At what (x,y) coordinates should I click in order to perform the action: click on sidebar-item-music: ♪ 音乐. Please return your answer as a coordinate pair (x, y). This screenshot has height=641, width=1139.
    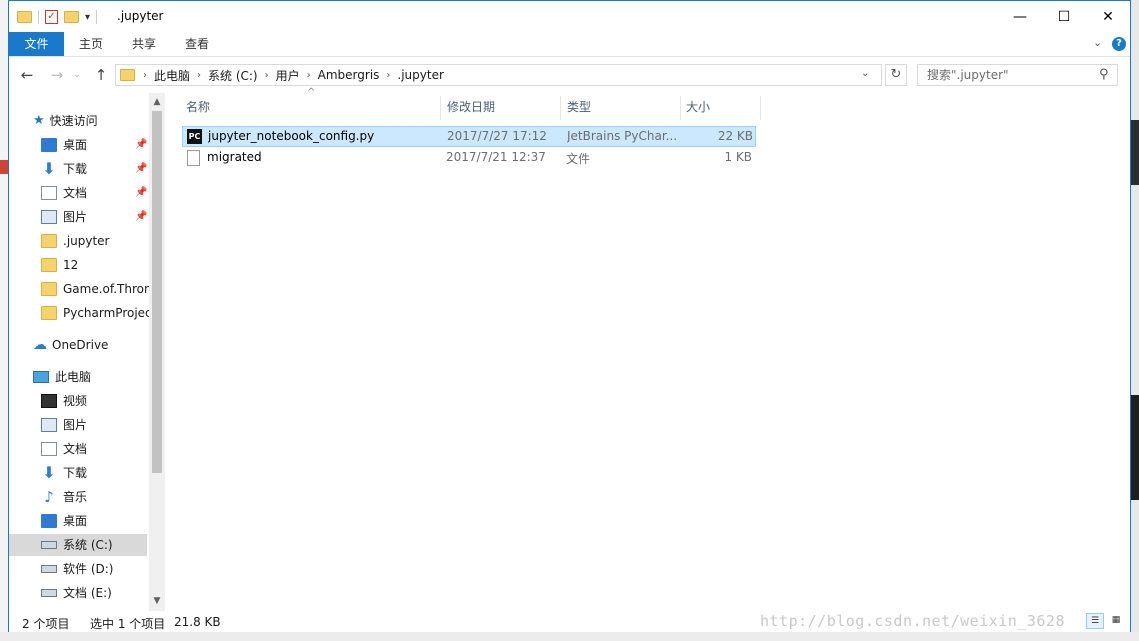
    Looking at the image, I should click on (64, 497).